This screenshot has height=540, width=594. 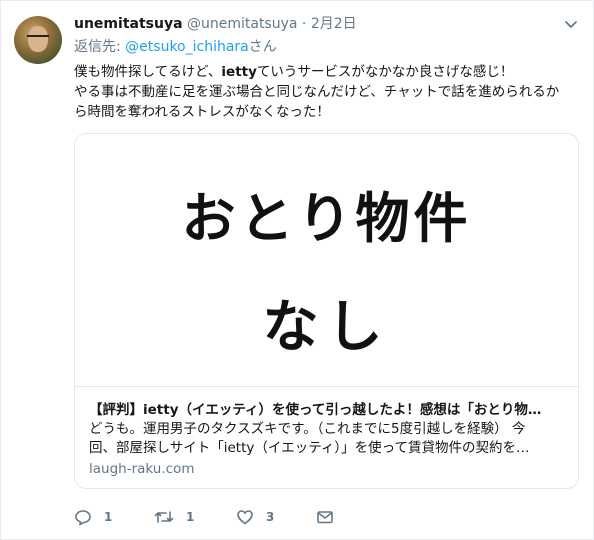 I want to click on reply-prefix: 返信先:, so click(x=100, y=47).